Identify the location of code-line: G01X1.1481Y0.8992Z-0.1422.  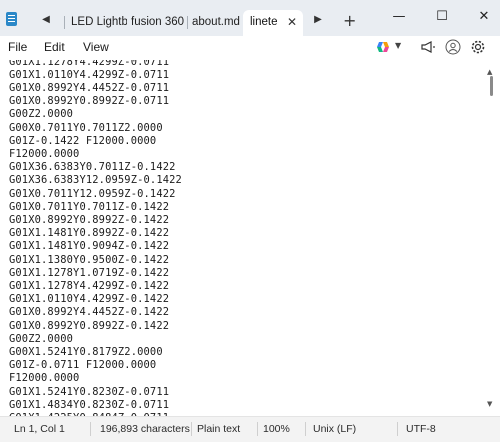
(89, 233).